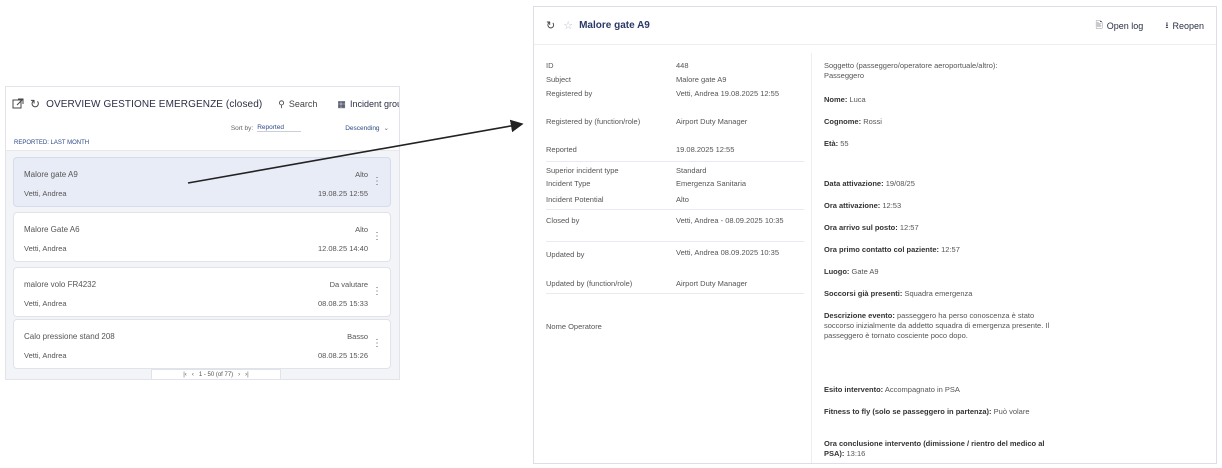 The height and width of the screenshot is (468, 1222). I want to click on sort-direction-select: Descending, so click(362, 128).